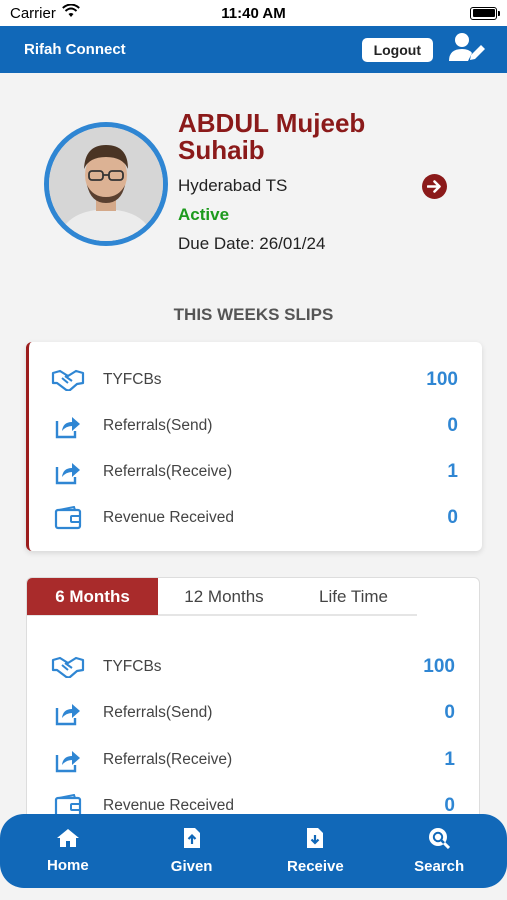 The width and height of the screenshot is (507, 900). What do you see at coordinates (92, 596) in the screenshot?
I see `tab-6-months: 6 Months` at bounding box center [92, 596].